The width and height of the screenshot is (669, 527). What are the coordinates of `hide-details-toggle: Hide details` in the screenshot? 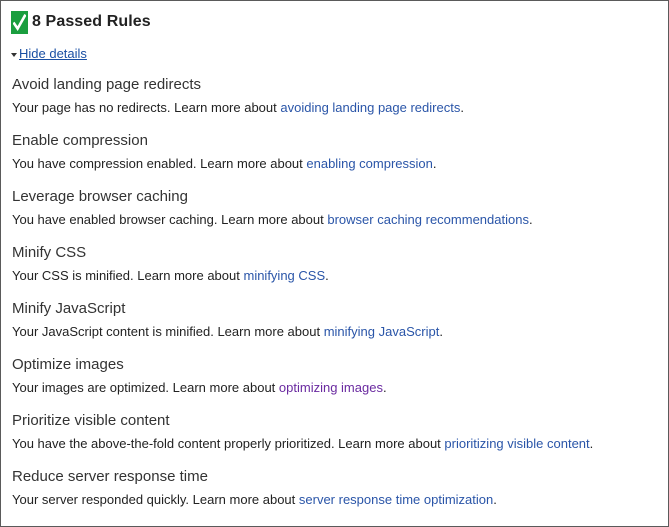 It's located at (49, 53).